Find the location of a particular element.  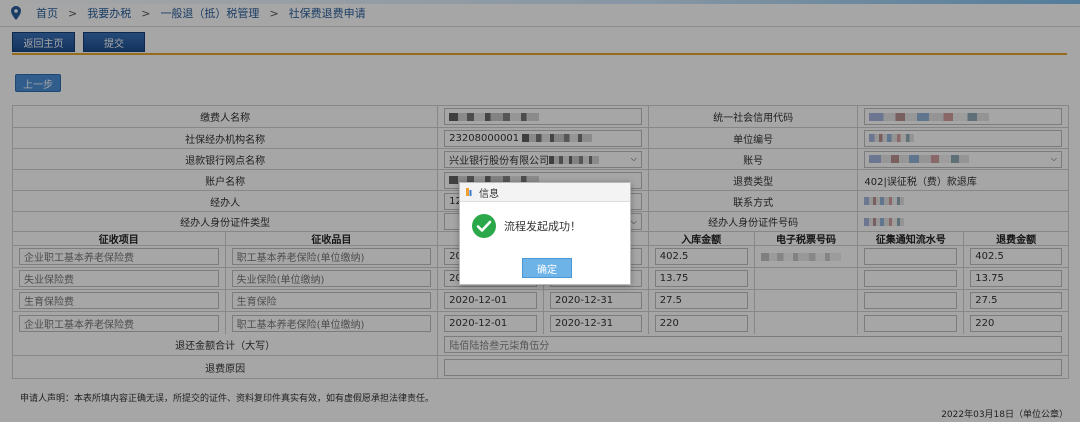

success-check-icon is located at coordinates (484, 226).